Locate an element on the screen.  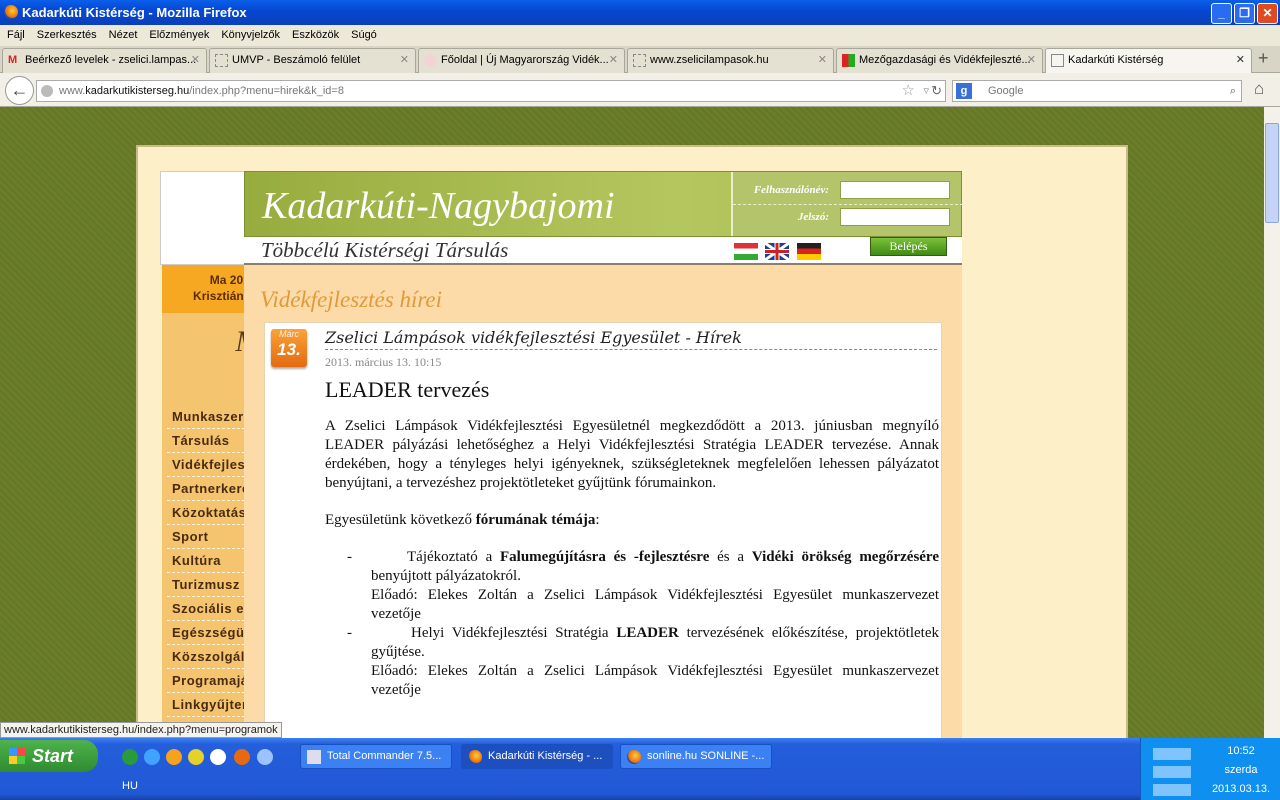
url-prefix: www. is located at coordinates (72, 91).